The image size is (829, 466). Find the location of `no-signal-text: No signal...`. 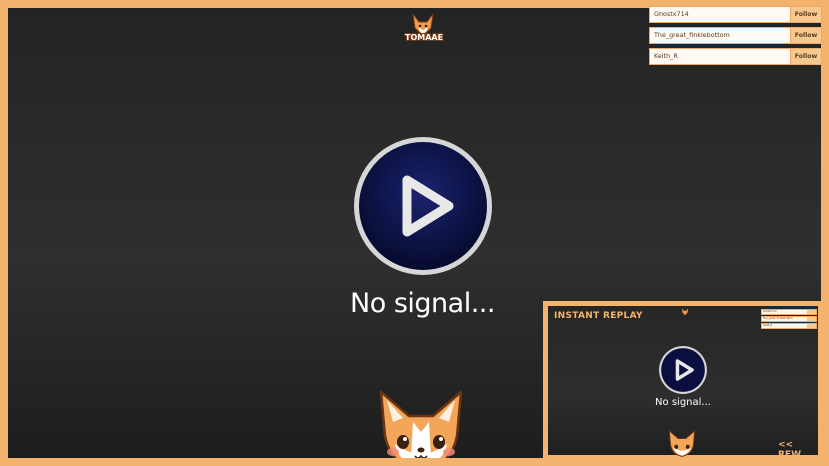

no-signal-text: No signal... is located at coordinates (422, 303).